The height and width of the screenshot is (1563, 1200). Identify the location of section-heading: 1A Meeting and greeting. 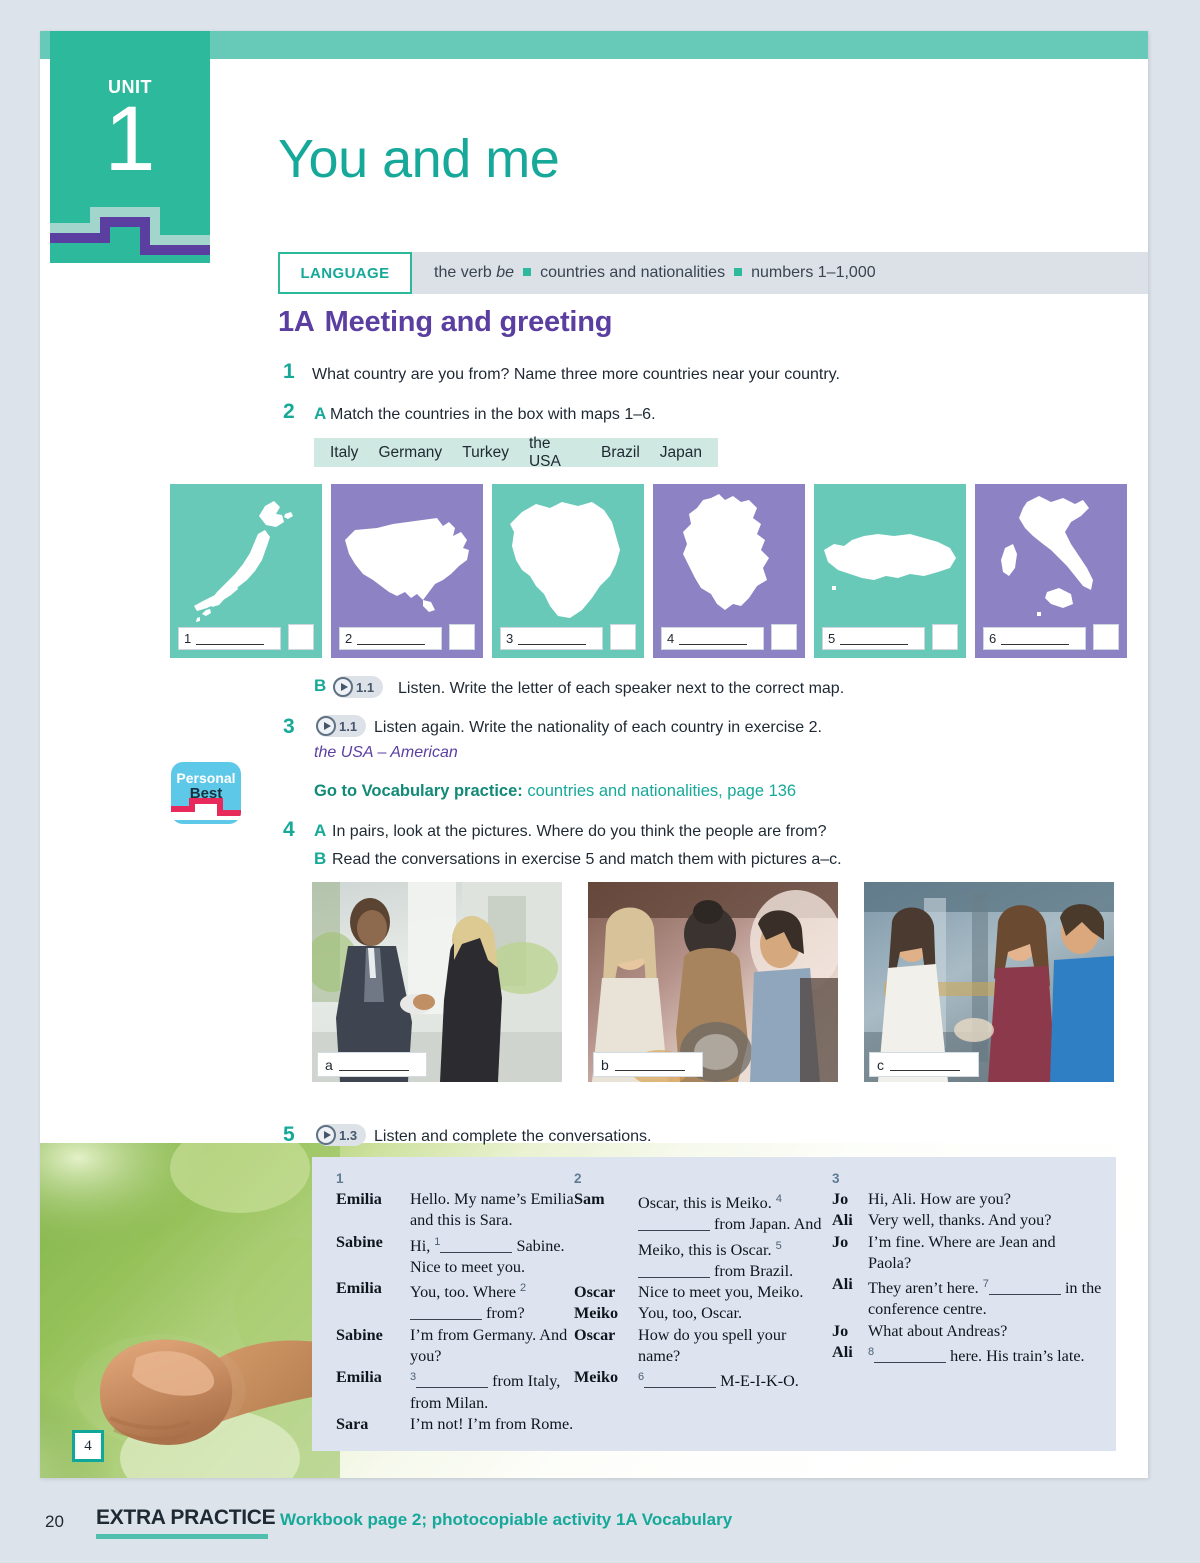
(445, 322).